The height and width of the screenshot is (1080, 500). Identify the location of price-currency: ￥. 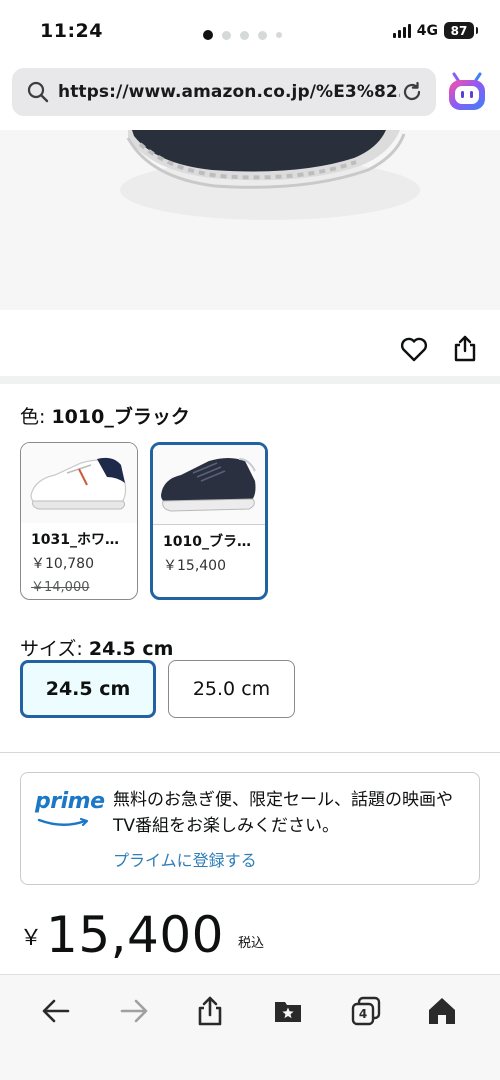
(31, 938).